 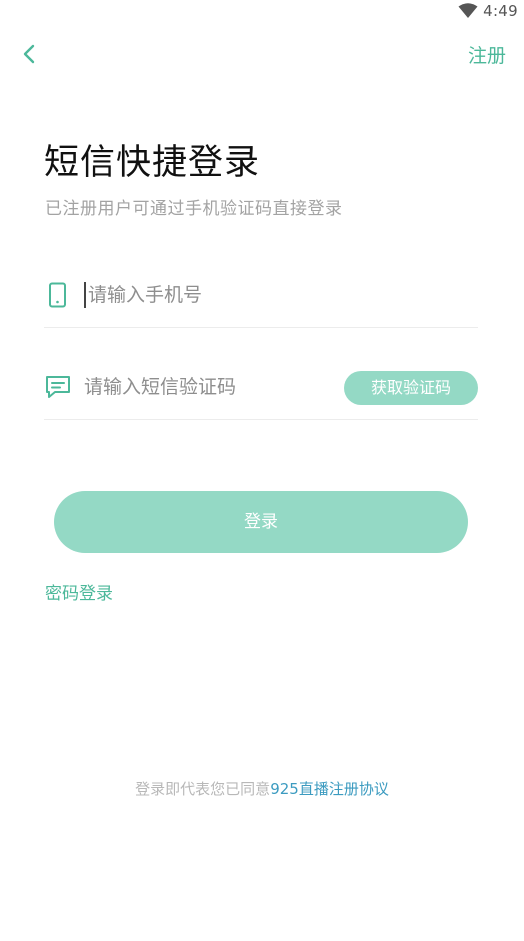 What do you see at coordinates (29, 54) in the screenshot?
I see `chevron-left-icon` at bounding box center [29, 54].